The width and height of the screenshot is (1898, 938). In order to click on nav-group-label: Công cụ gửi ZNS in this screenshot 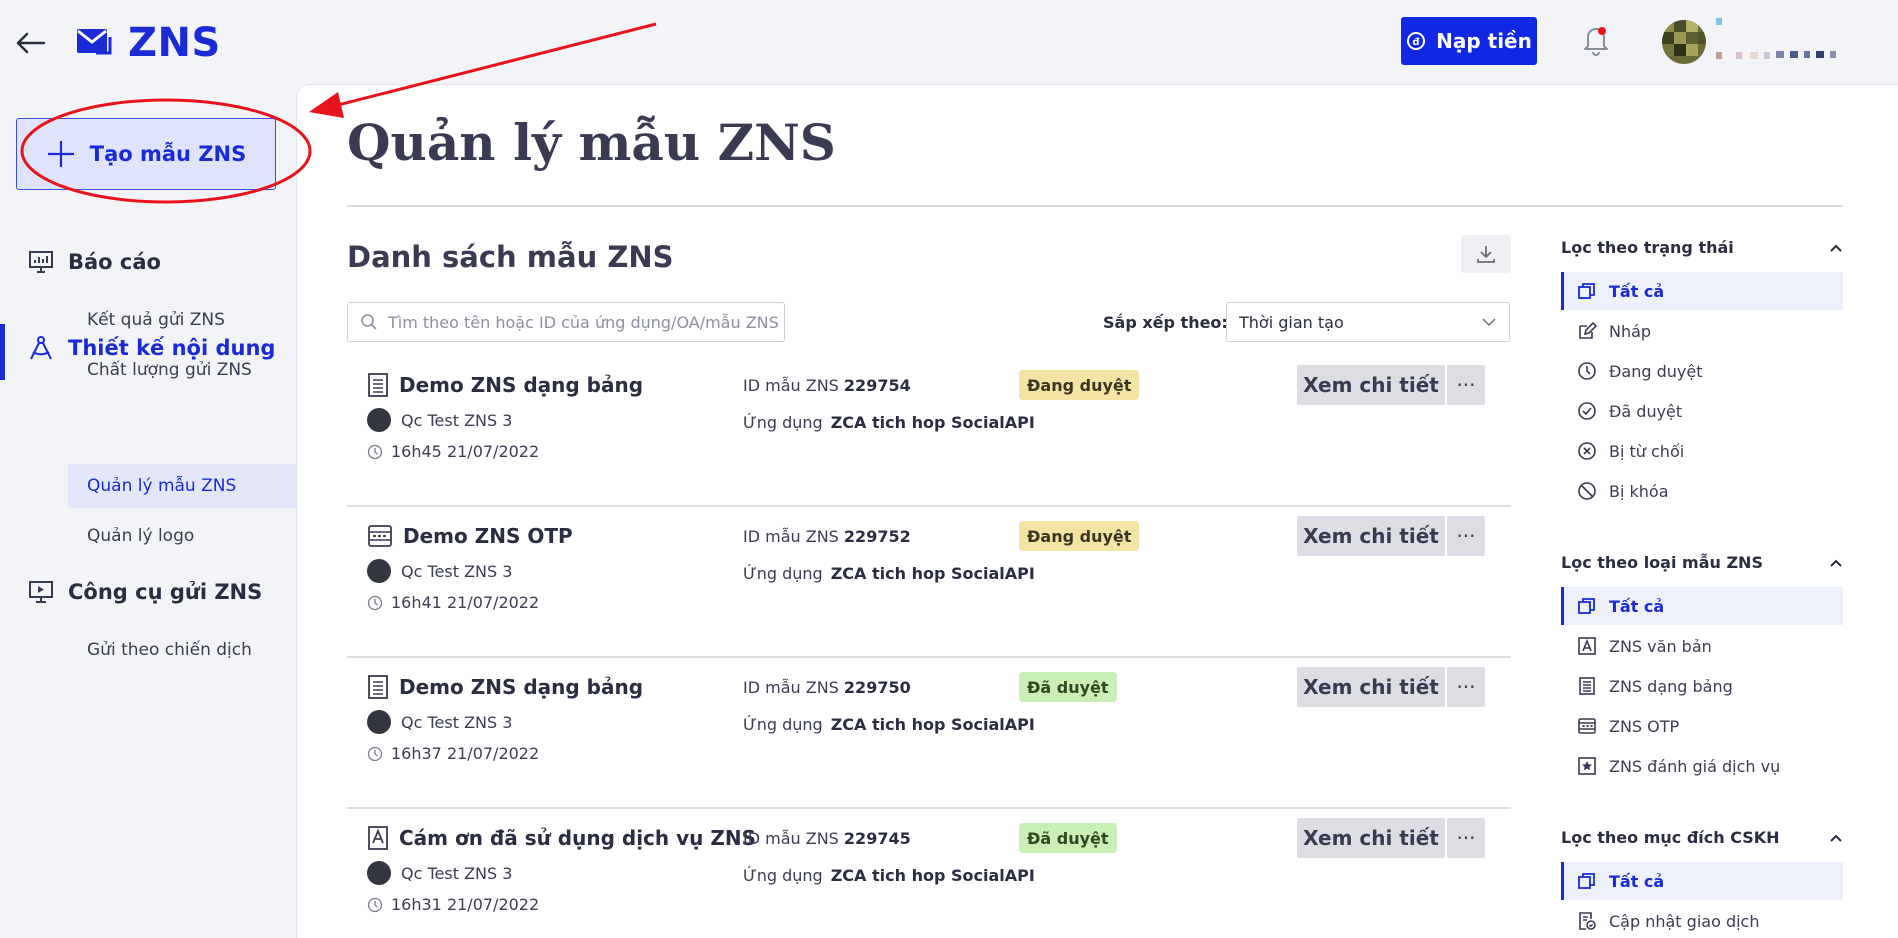, I will do `click(165, 592)`.